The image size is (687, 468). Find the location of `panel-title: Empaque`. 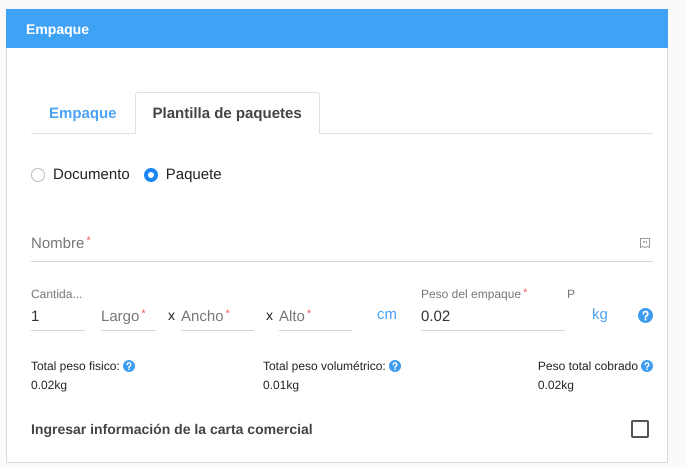

panel-title: Empaque is located at coordinates (58, 28).